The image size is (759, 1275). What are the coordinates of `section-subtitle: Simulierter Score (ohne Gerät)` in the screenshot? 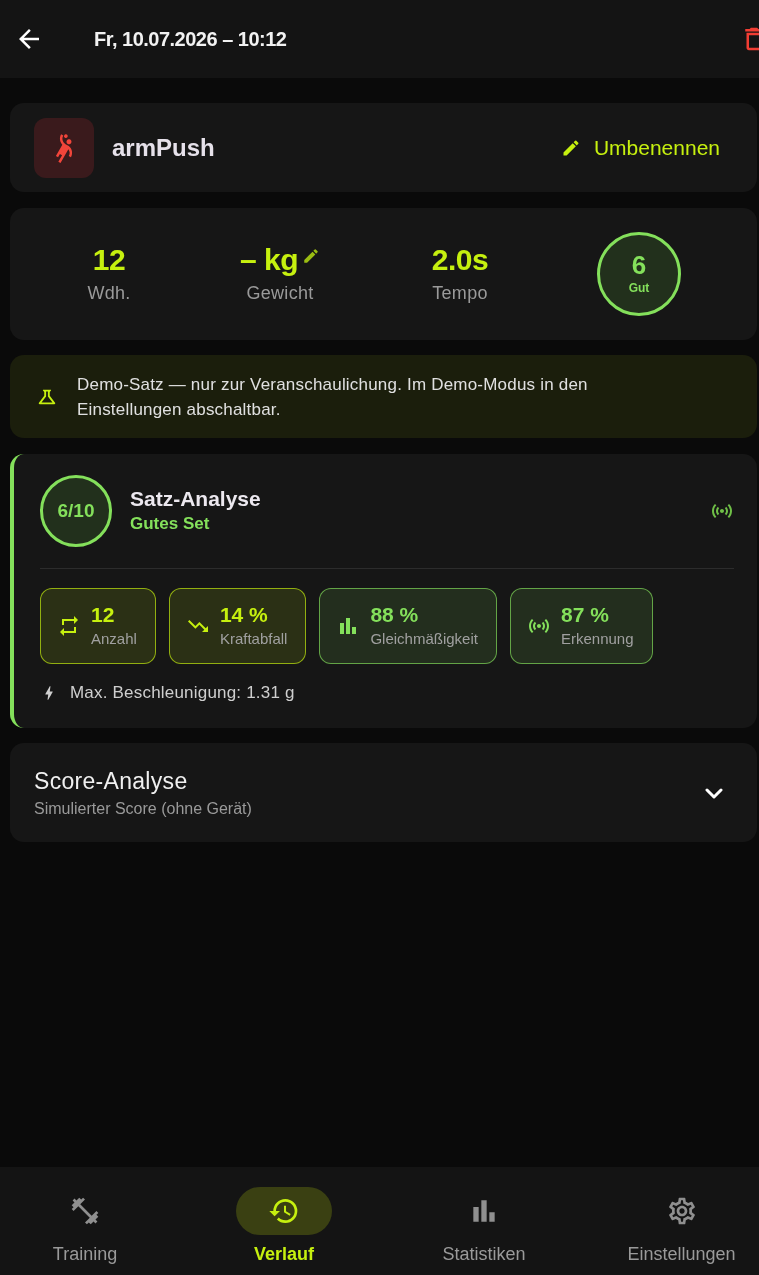 It's located at (143, 808).